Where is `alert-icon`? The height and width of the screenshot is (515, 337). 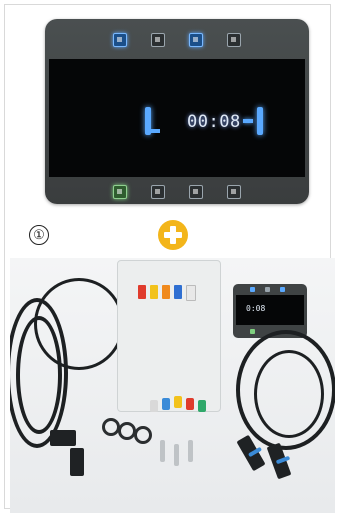
alert-icon is located at coordinates (234, 192).